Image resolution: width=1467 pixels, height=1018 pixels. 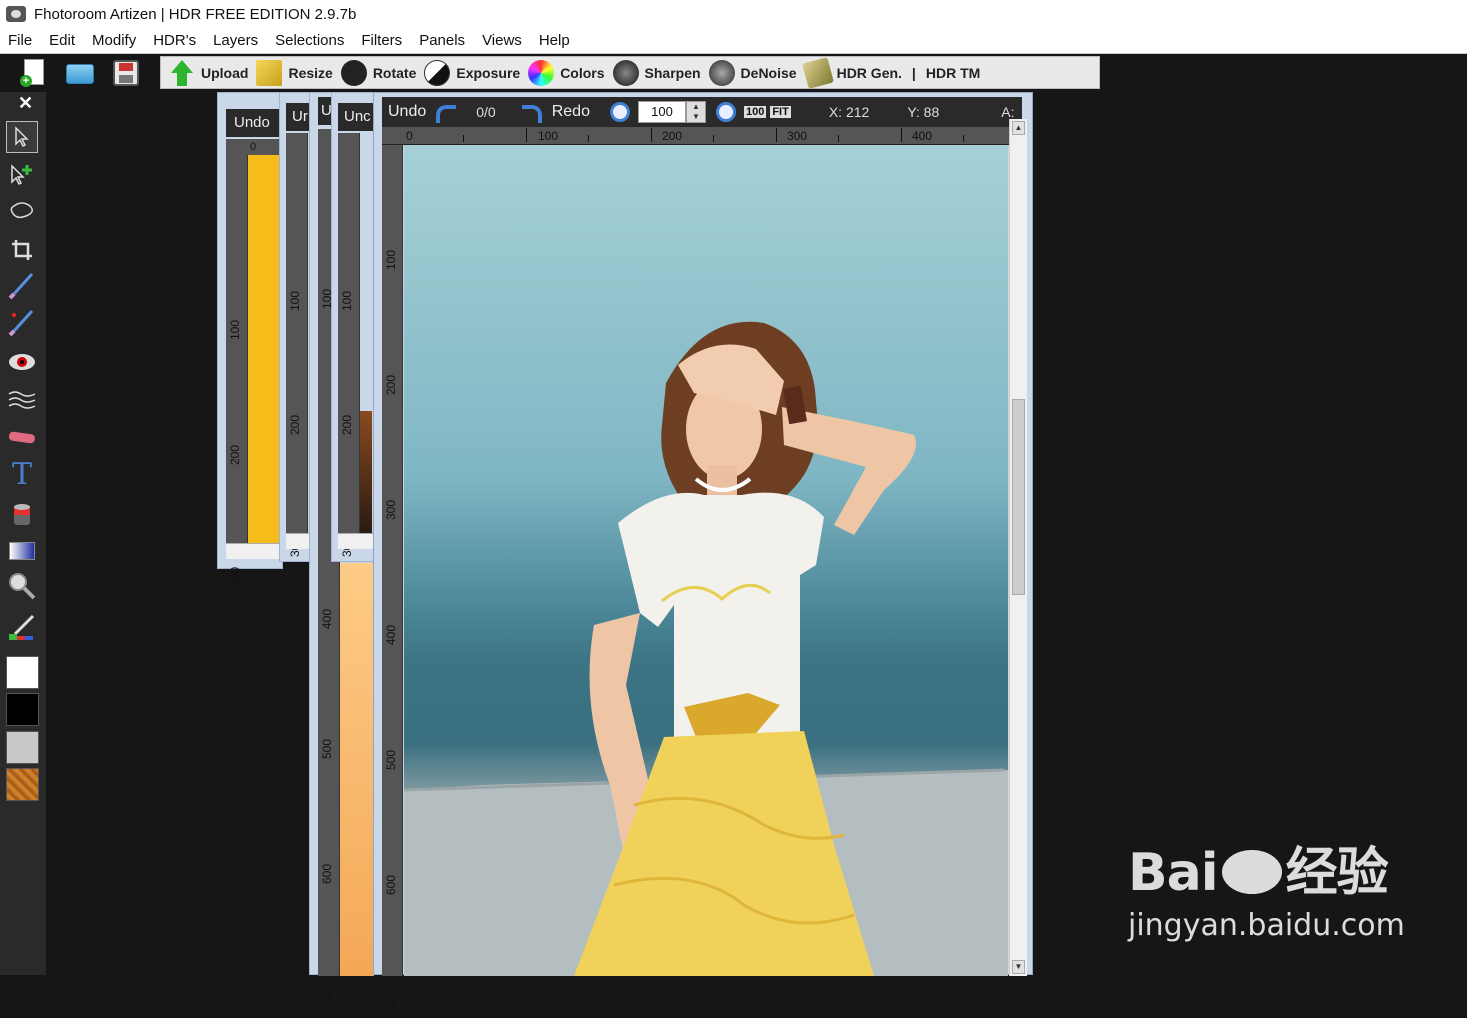 What do you see at coordinates (204, 72) in the screenshot?
I see `upload-button: Upload` at bounding box center [204, 72].